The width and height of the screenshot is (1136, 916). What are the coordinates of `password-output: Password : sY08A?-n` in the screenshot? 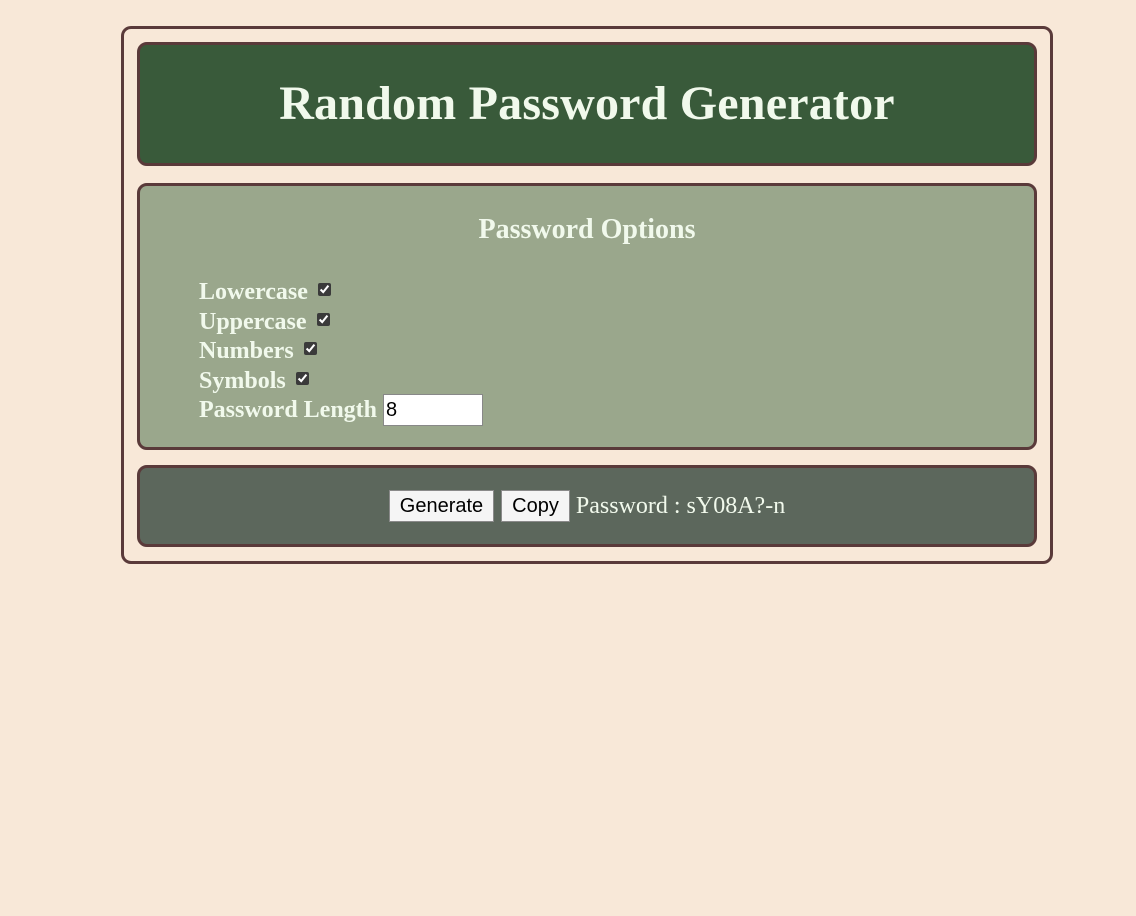 It's located at (680, 506).